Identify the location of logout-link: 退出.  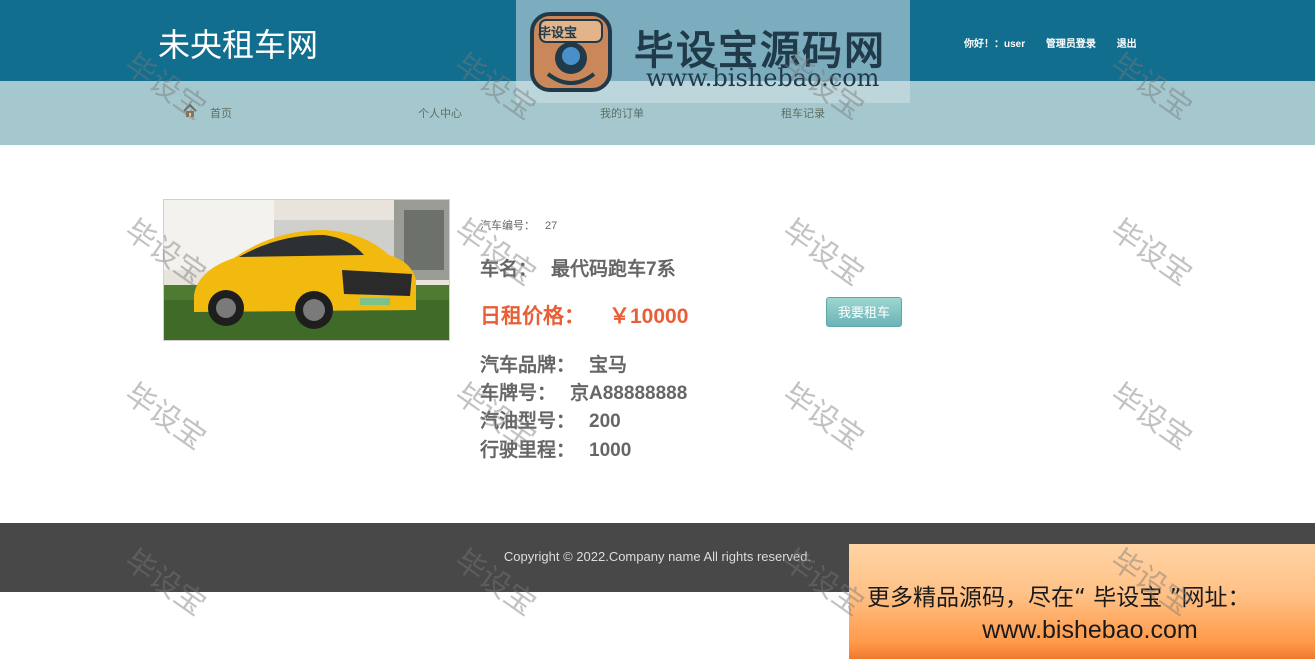
(1127, 44).